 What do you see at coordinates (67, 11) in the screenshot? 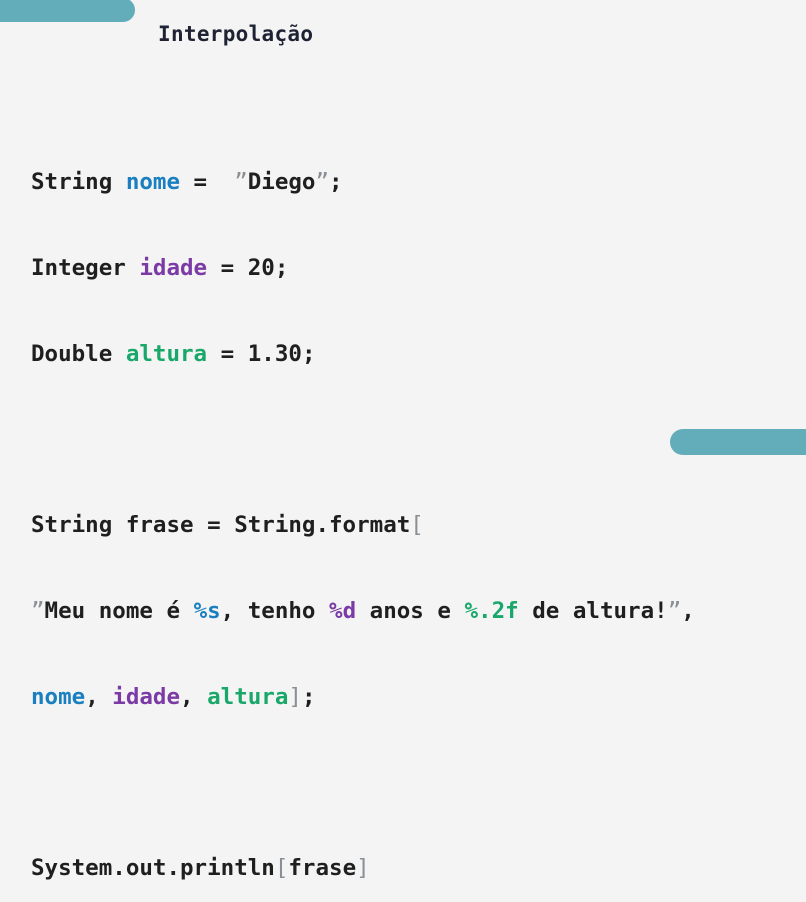
I see `top-decorative-pill` at bounding box center [67, 11].